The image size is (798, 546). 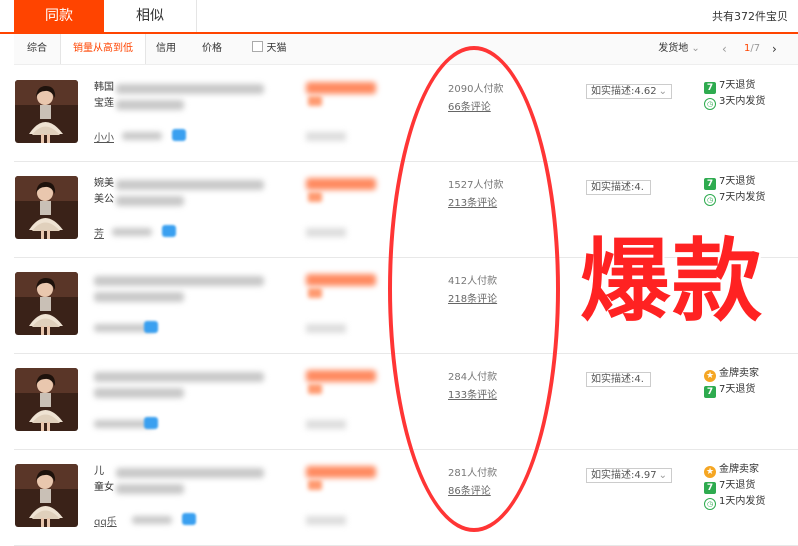 I want to click on service-badge-label: 1天内发货, so click(x=742, y=501).